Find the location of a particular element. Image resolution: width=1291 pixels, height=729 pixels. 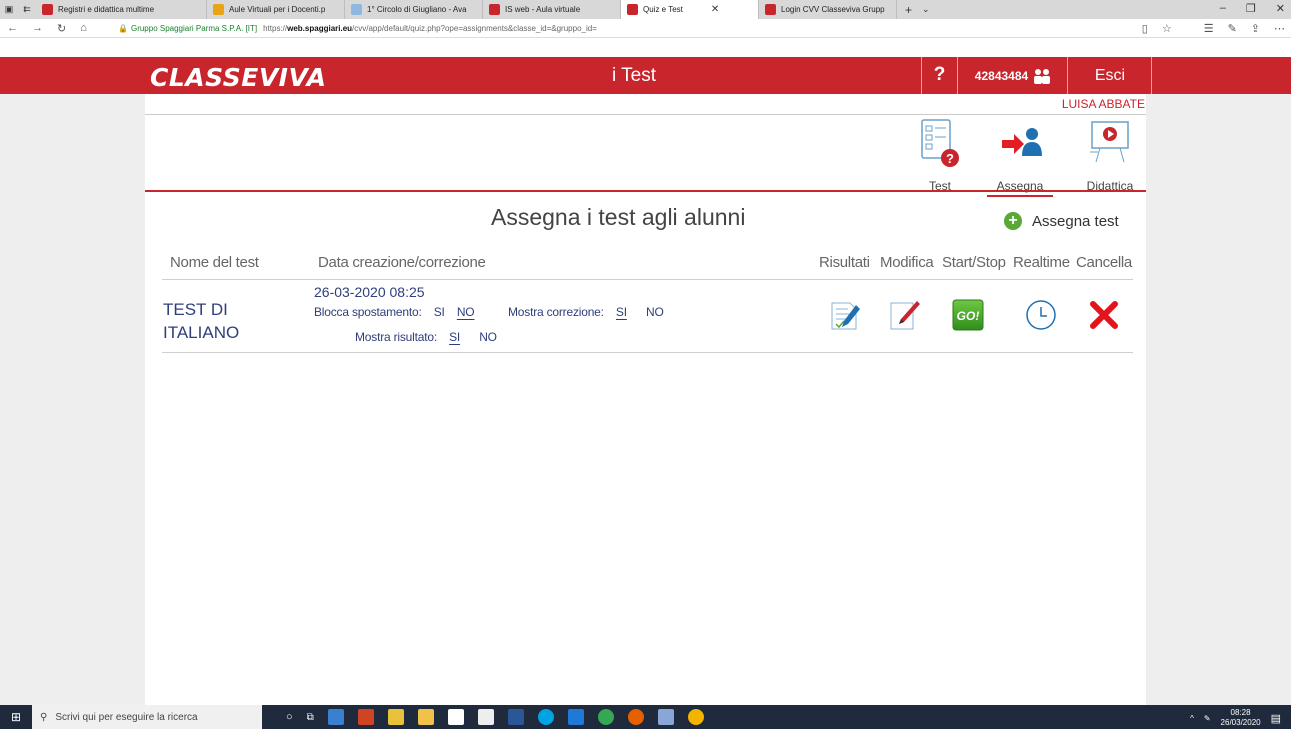

col-header-results: Risultati is located at coordinates (844, 262).